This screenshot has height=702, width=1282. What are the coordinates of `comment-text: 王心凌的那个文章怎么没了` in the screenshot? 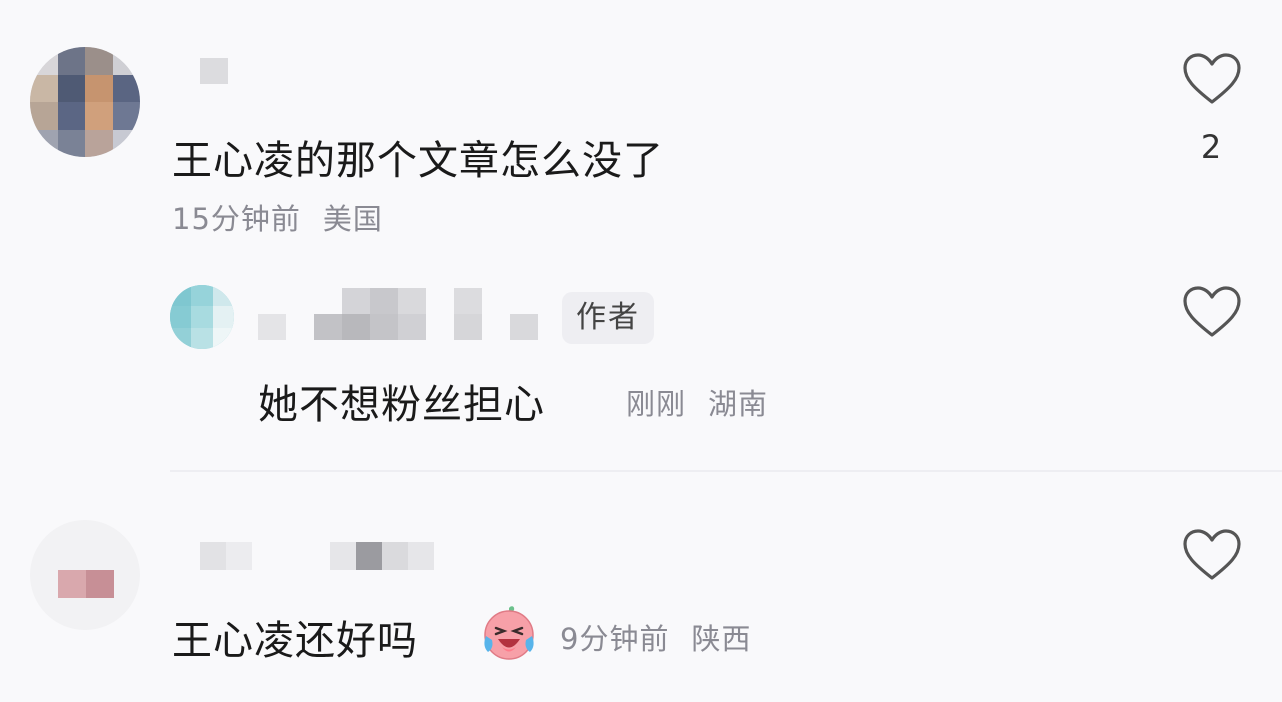 It's located at (418, 161).